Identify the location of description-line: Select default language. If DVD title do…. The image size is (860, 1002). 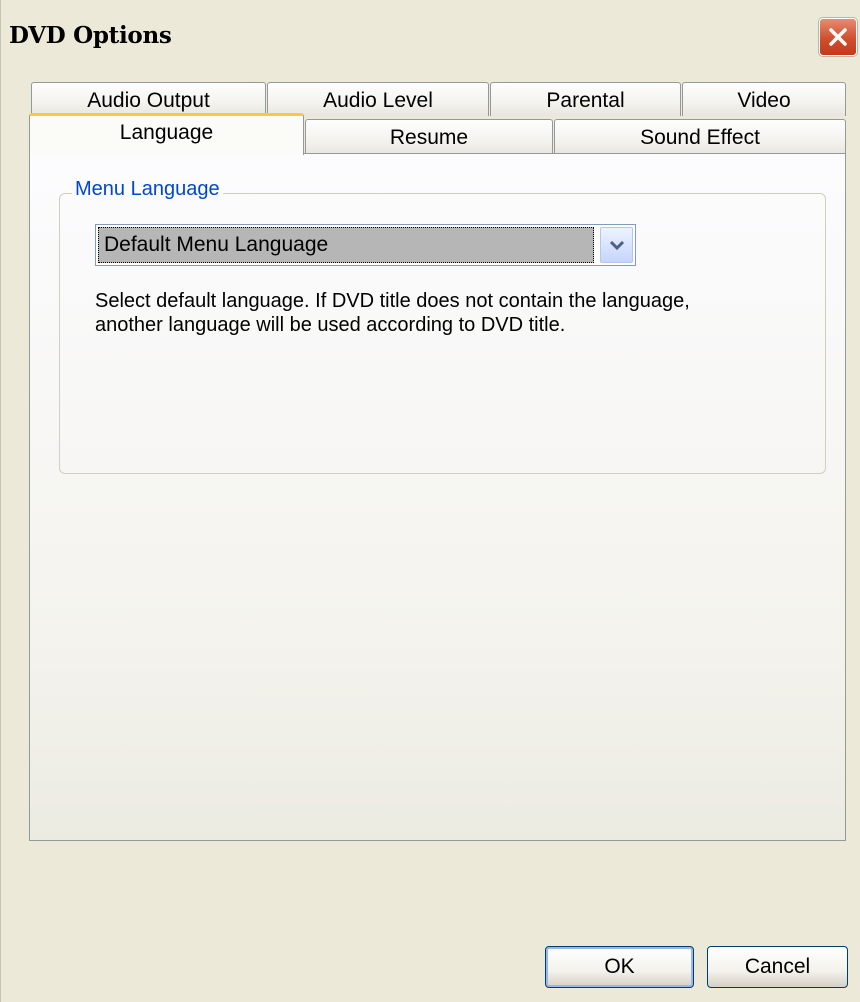
(392, 301).